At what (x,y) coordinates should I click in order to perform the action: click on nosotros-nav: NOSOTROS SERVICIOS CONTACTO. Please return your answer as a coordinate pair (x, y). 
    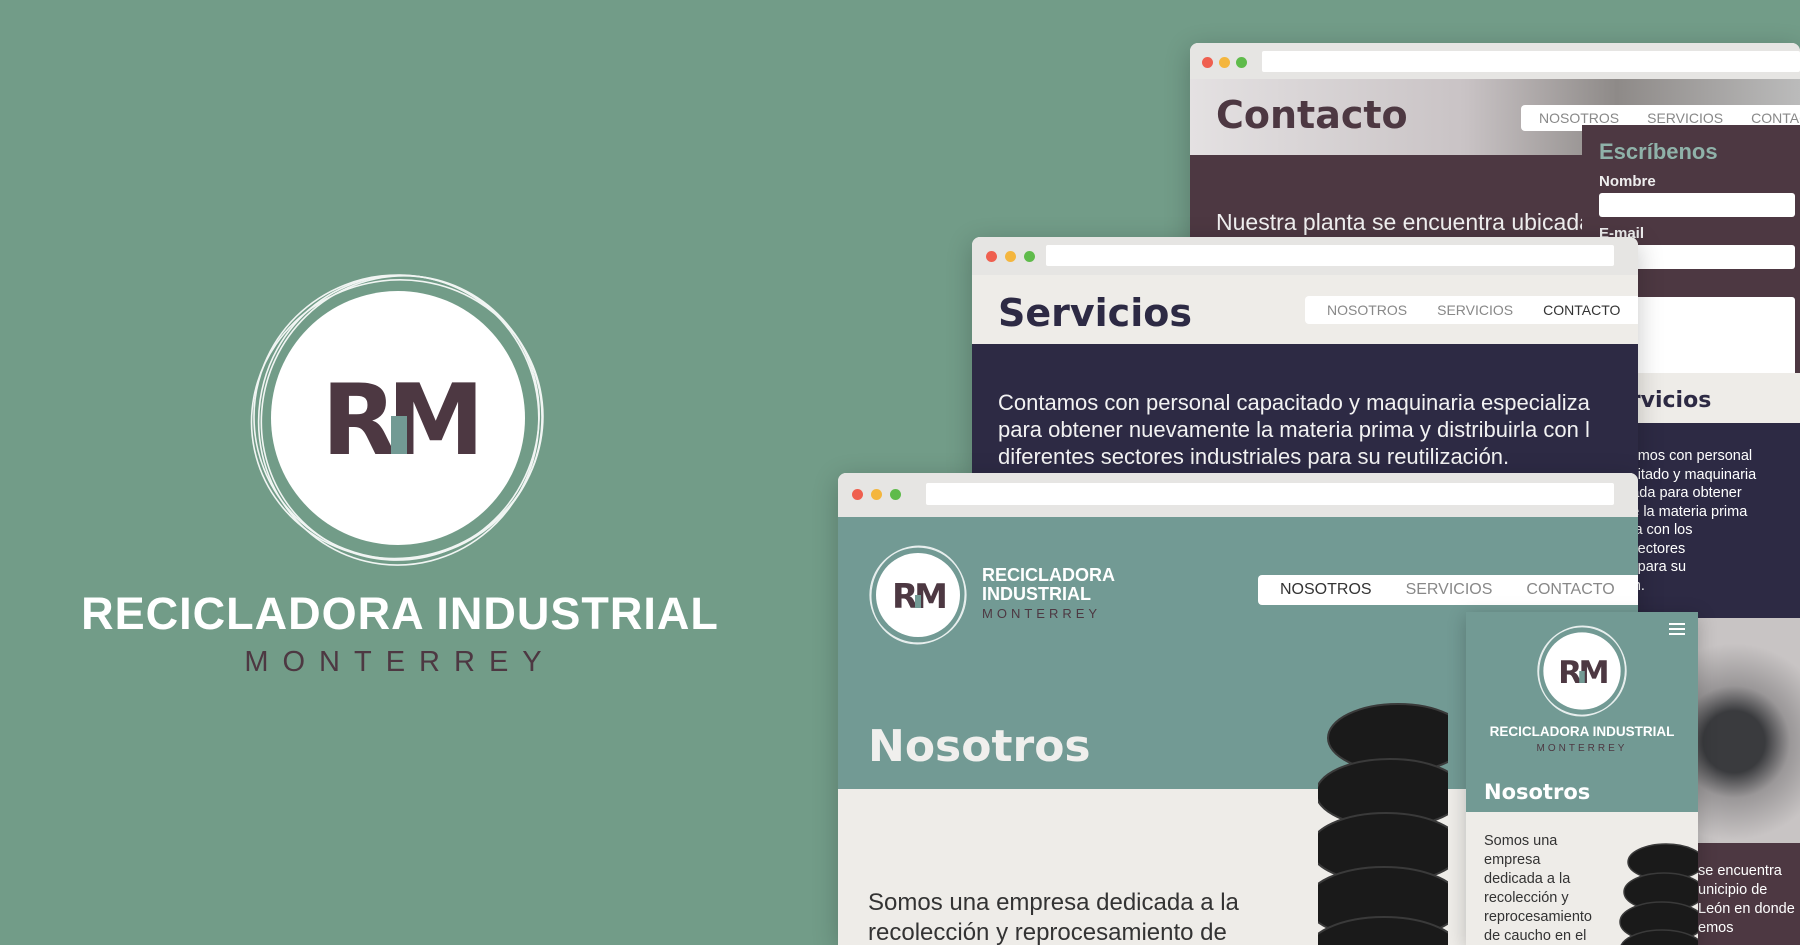
    Looking at the image, I should click on (1448, 590).